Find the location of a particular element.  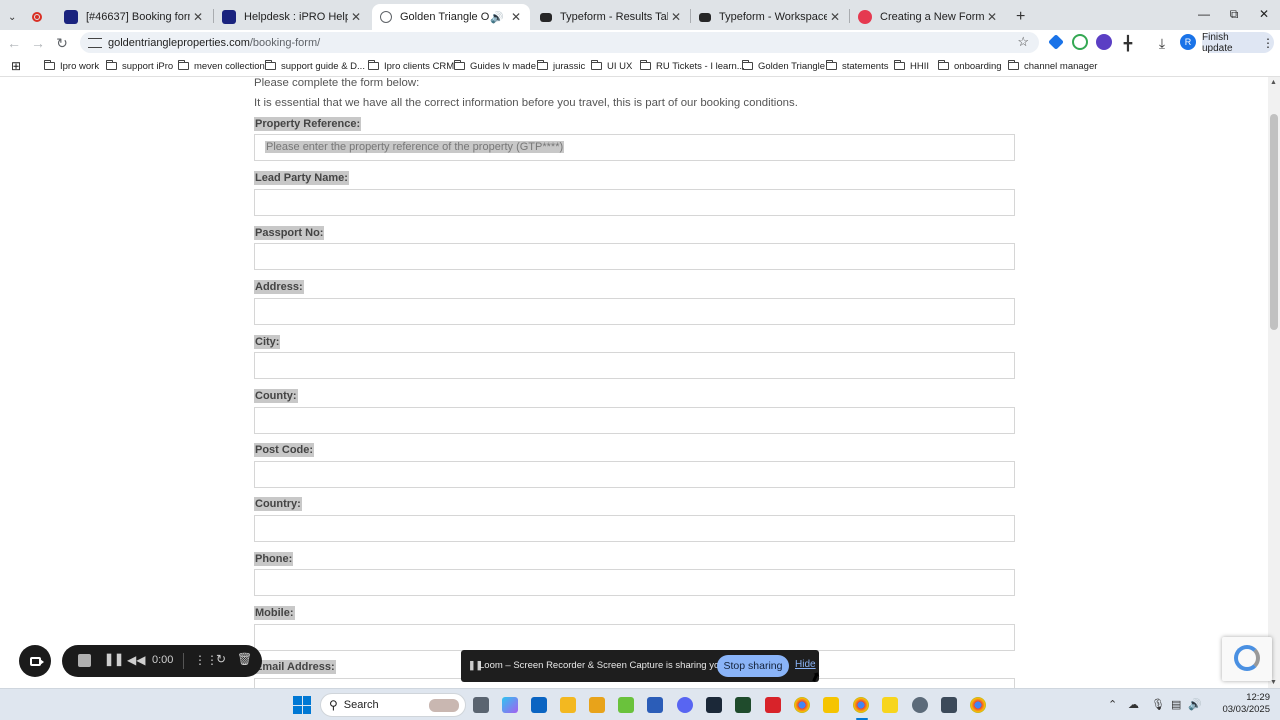

address-input is located at coordinates (634, 311).